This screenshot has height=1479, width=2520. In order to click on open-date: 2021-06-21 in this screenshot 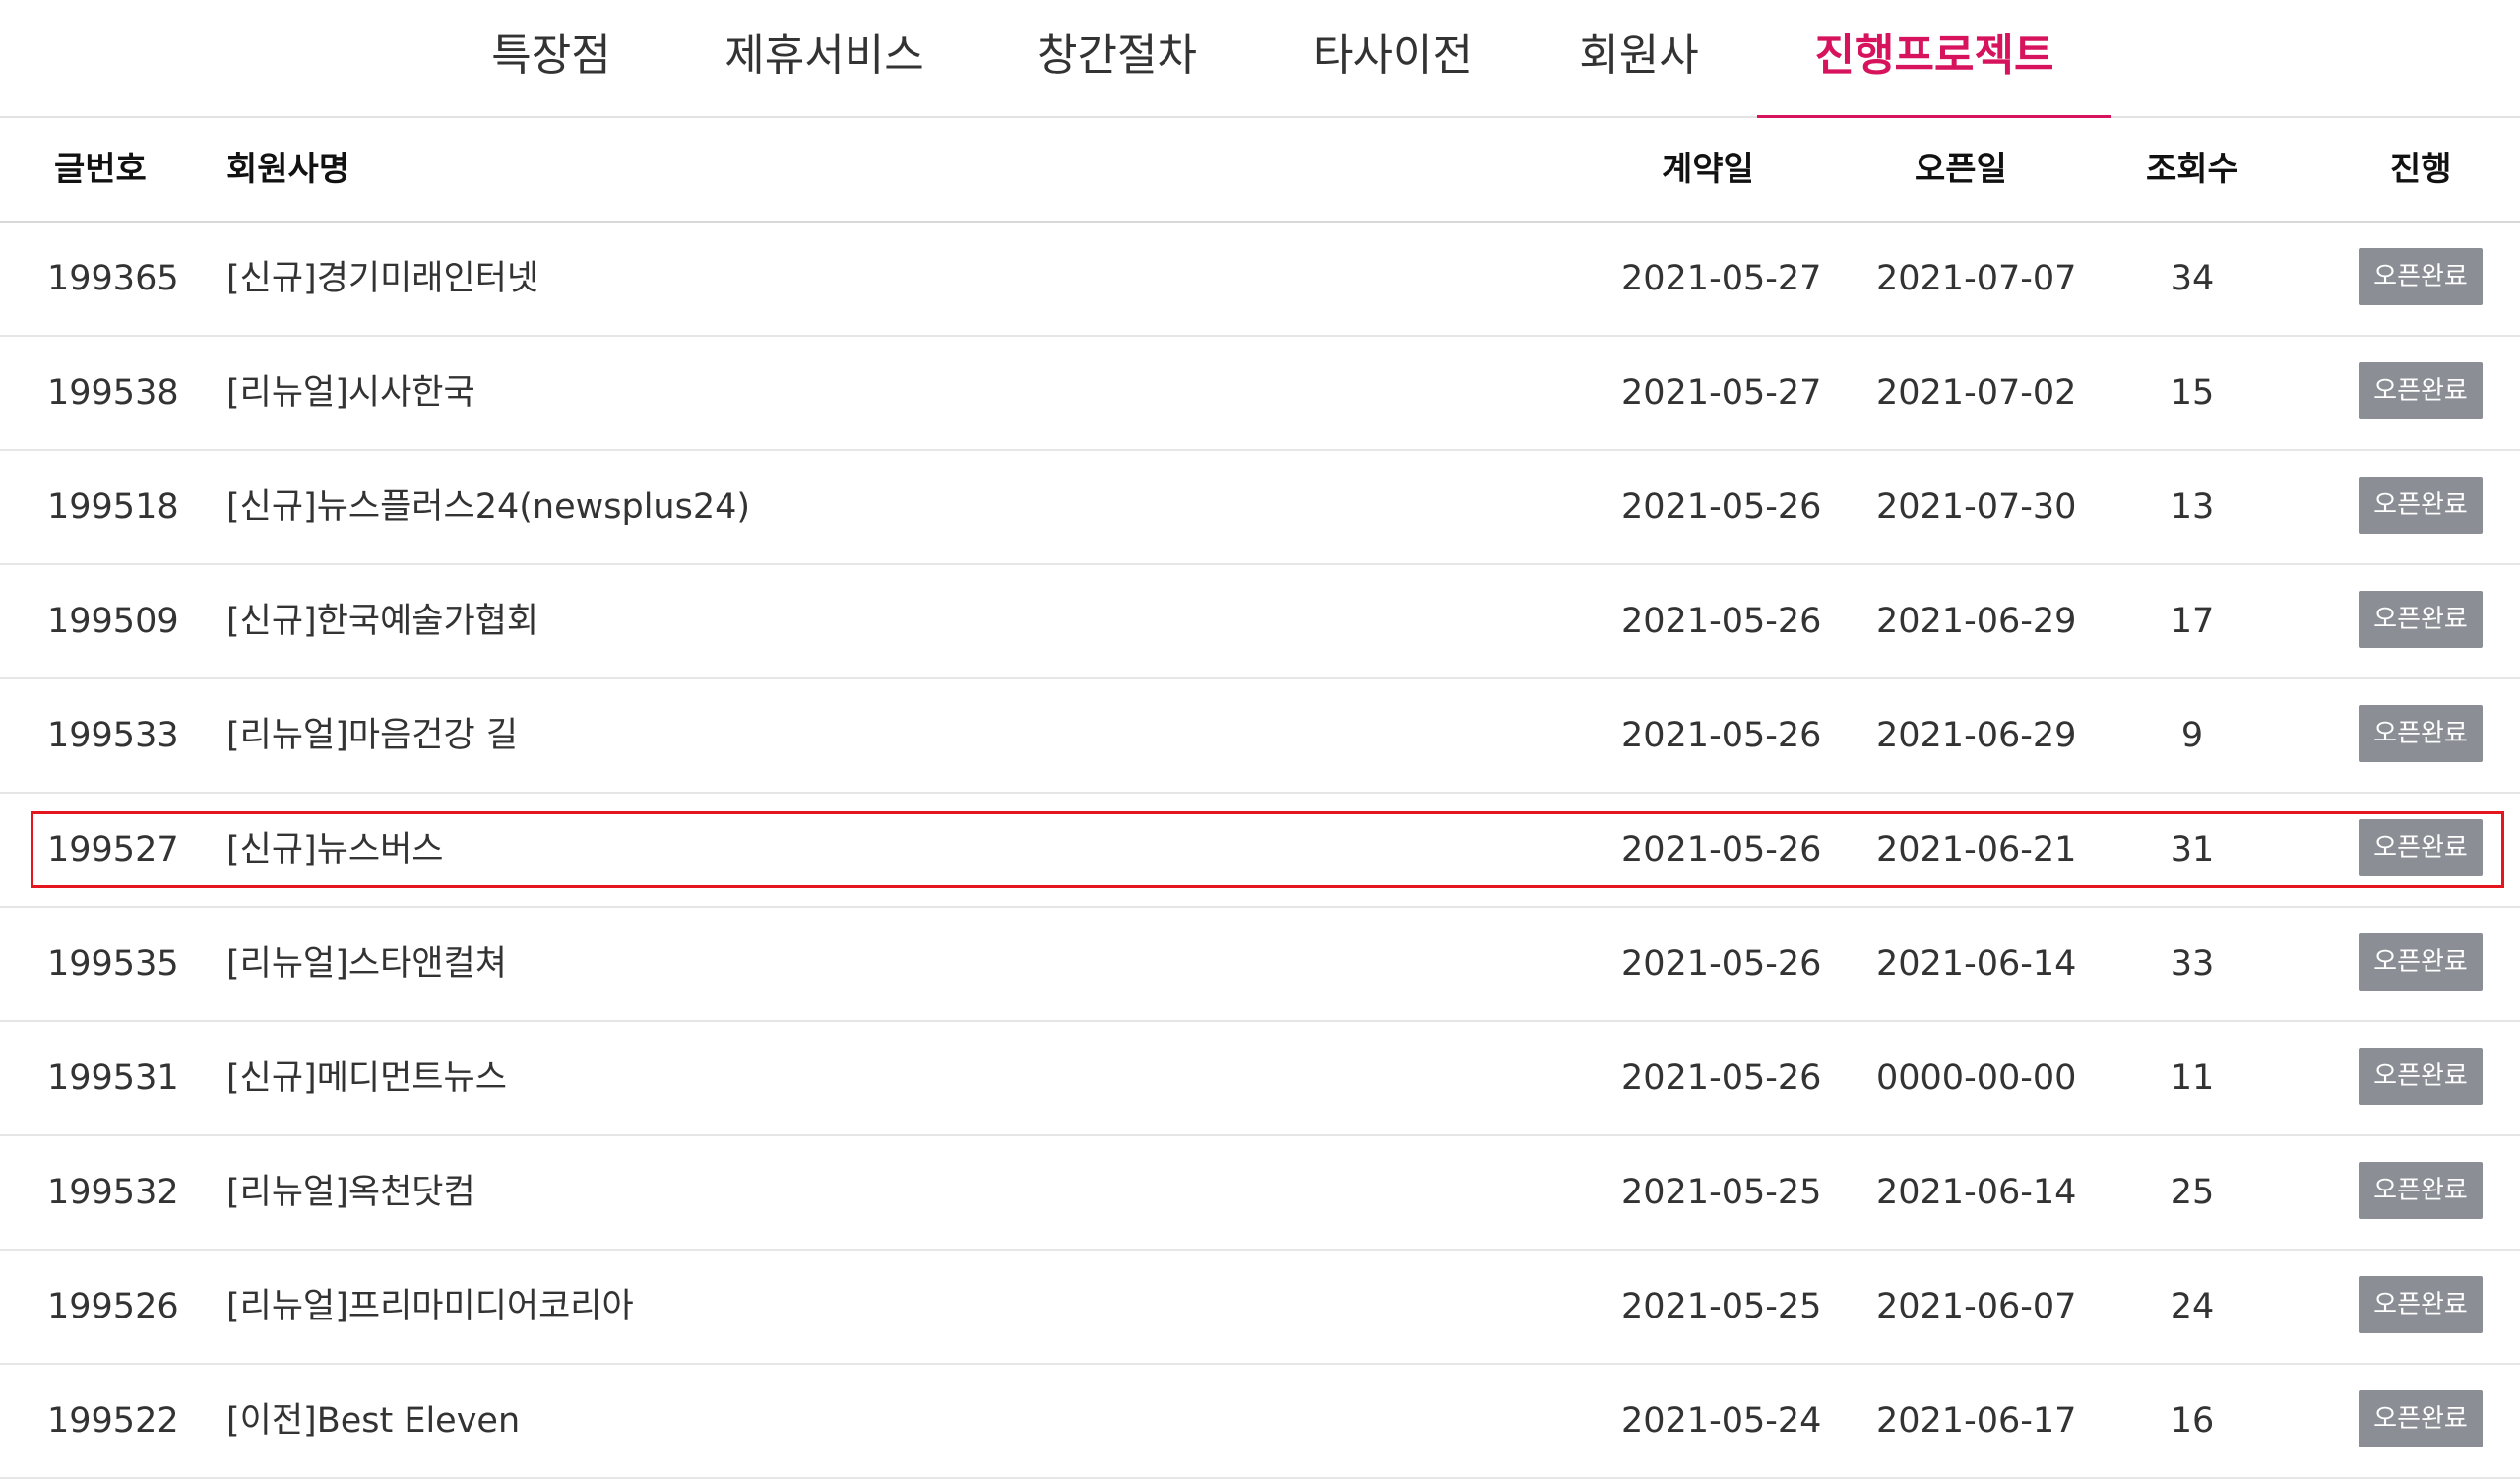, I will do `click(1976, 849)`.